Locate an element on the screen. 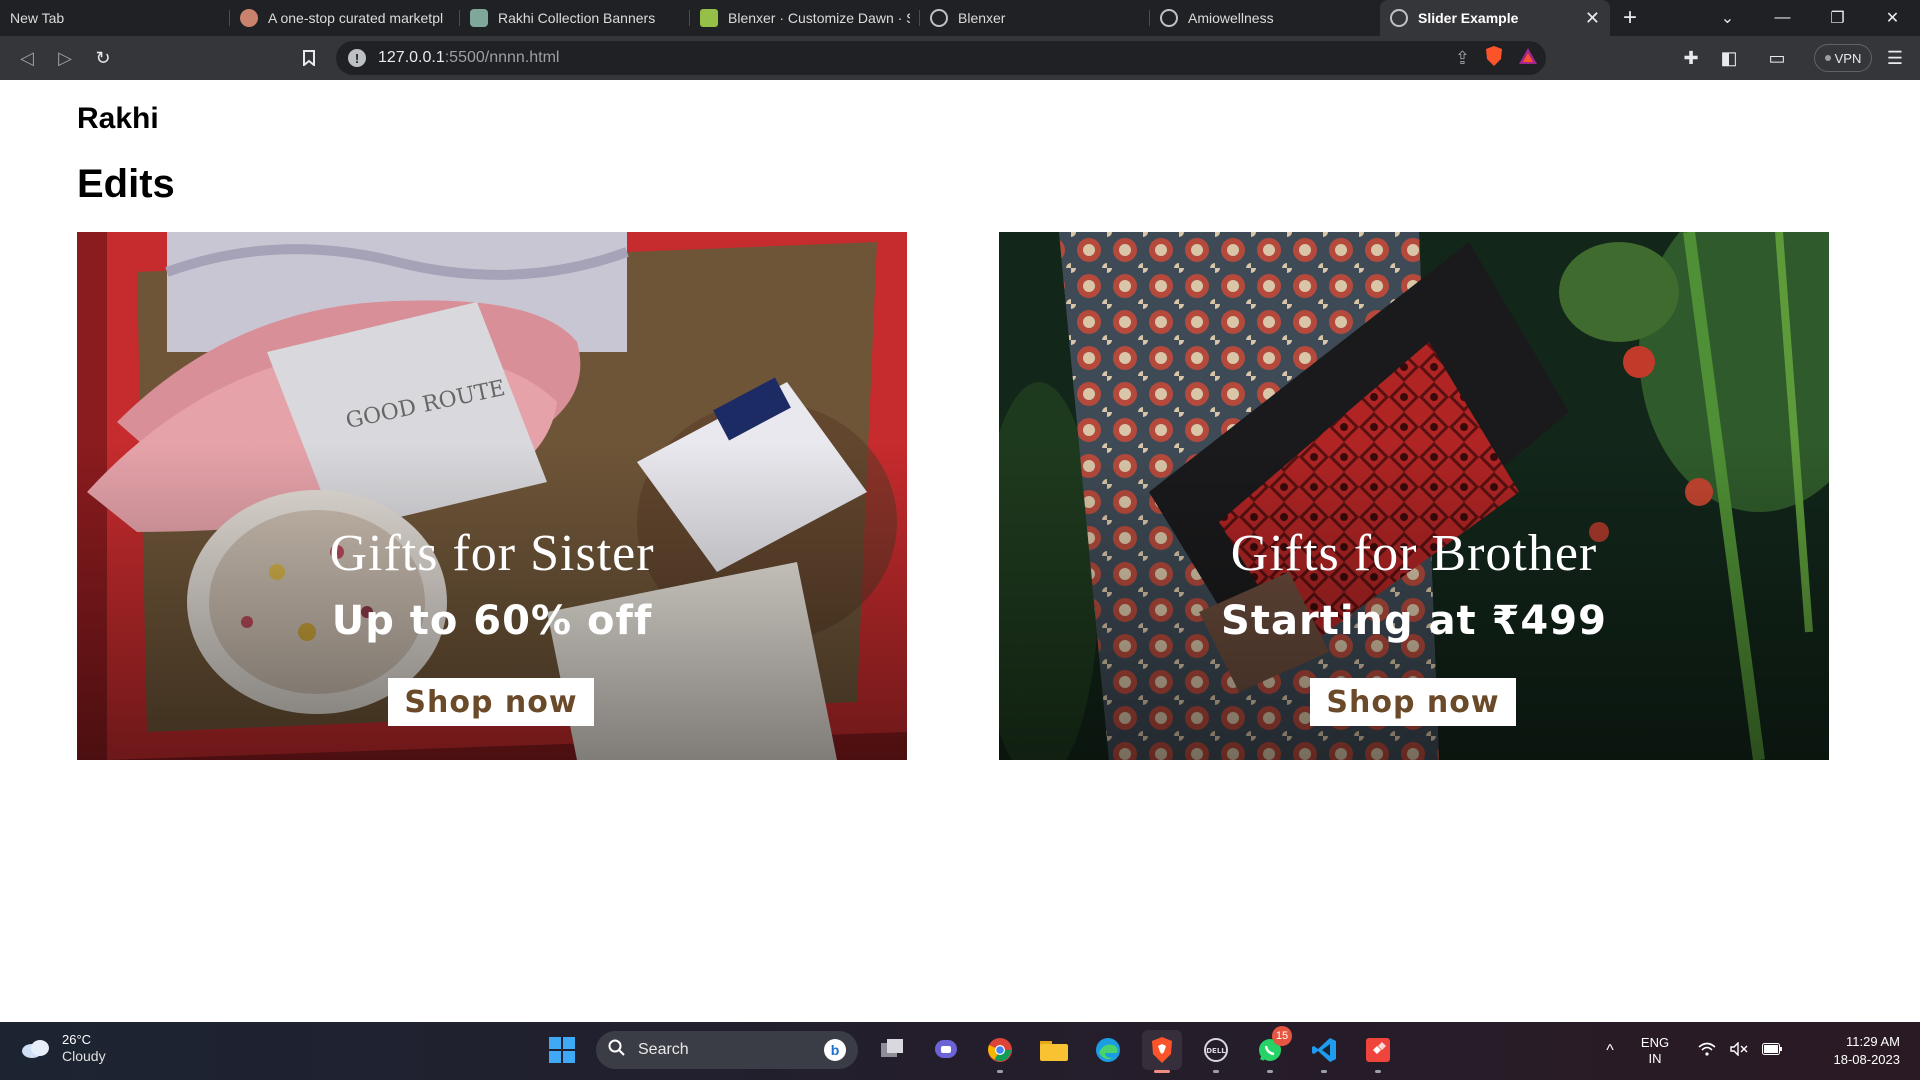  task-view-icon is located at coordinates (892, 1050).